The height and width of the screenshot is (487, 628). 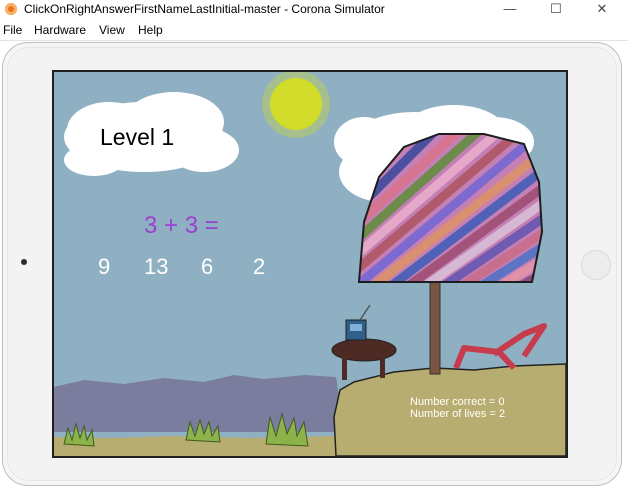 What do you see at coordinates (296, 104) in the screenshot?
I see `sun-icon` at bounding box center [296, 104].